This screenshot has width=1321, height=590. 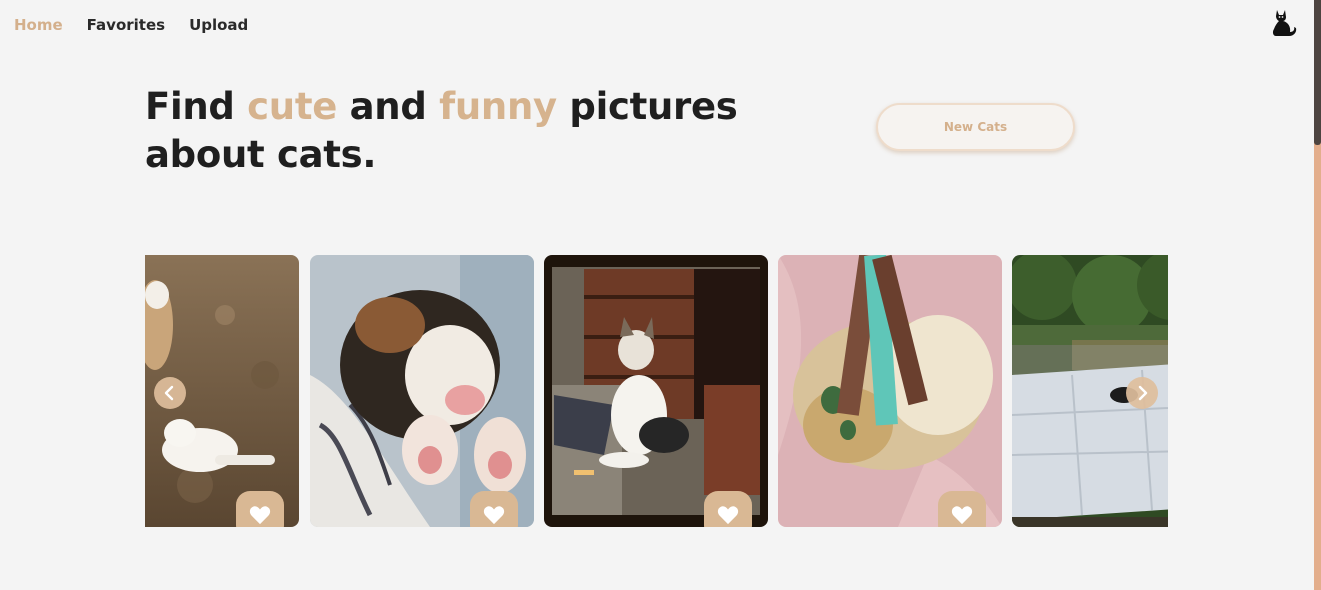 I want to click on new-cats-button: New Cats, so click(x=975, y=127).